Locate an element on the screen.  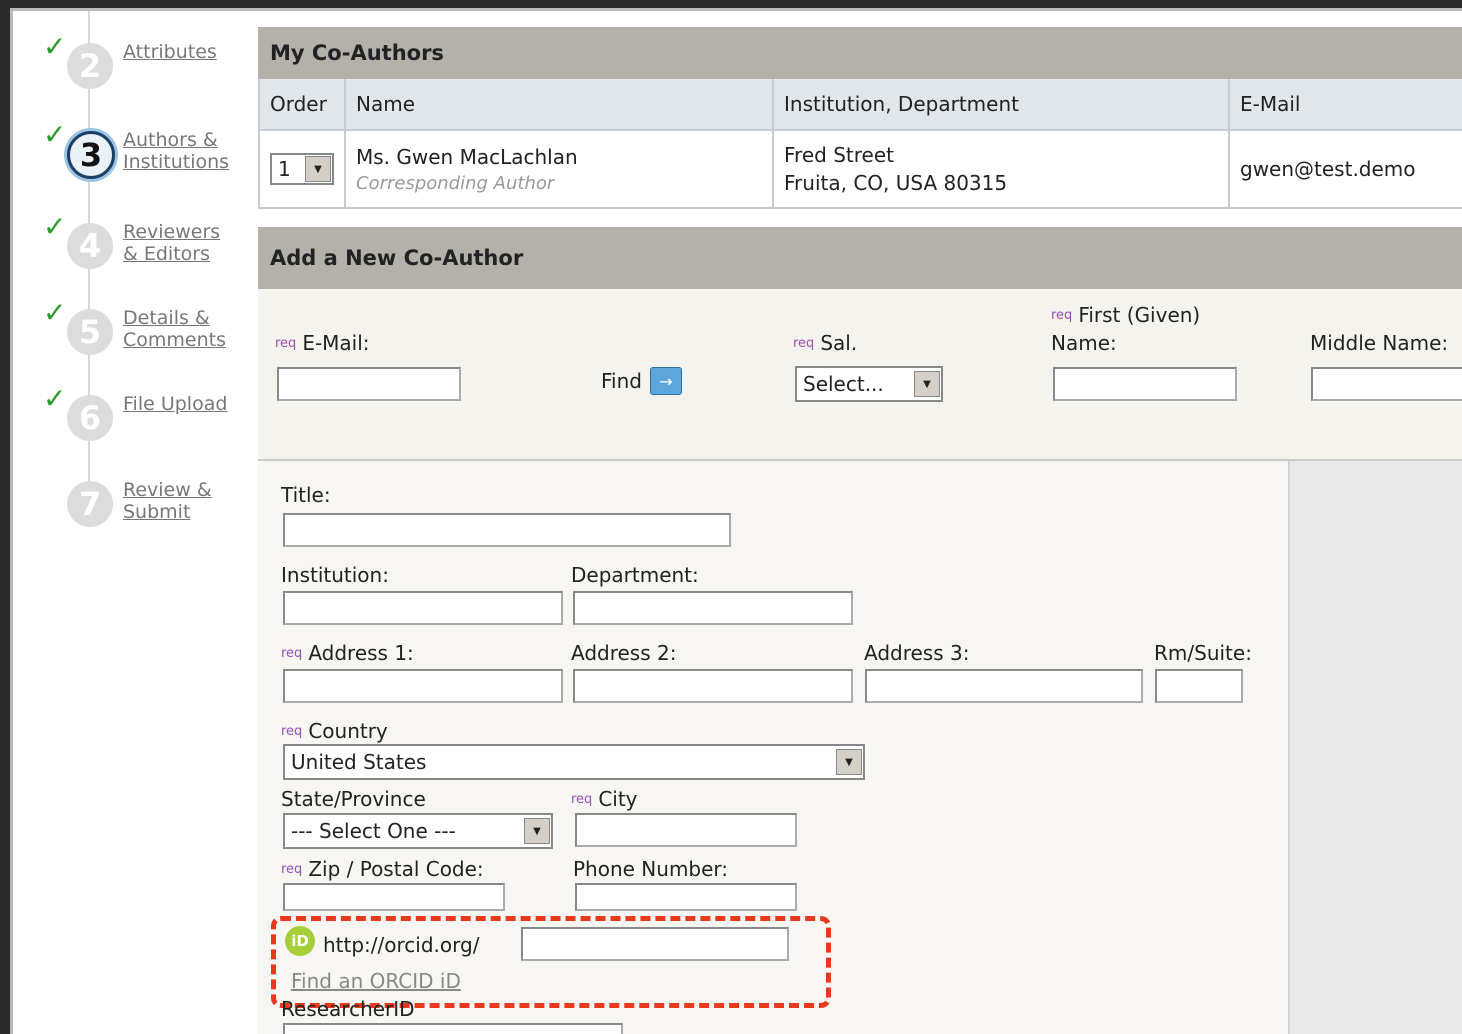
step-number: 7 is located at coordinates (90, 504).